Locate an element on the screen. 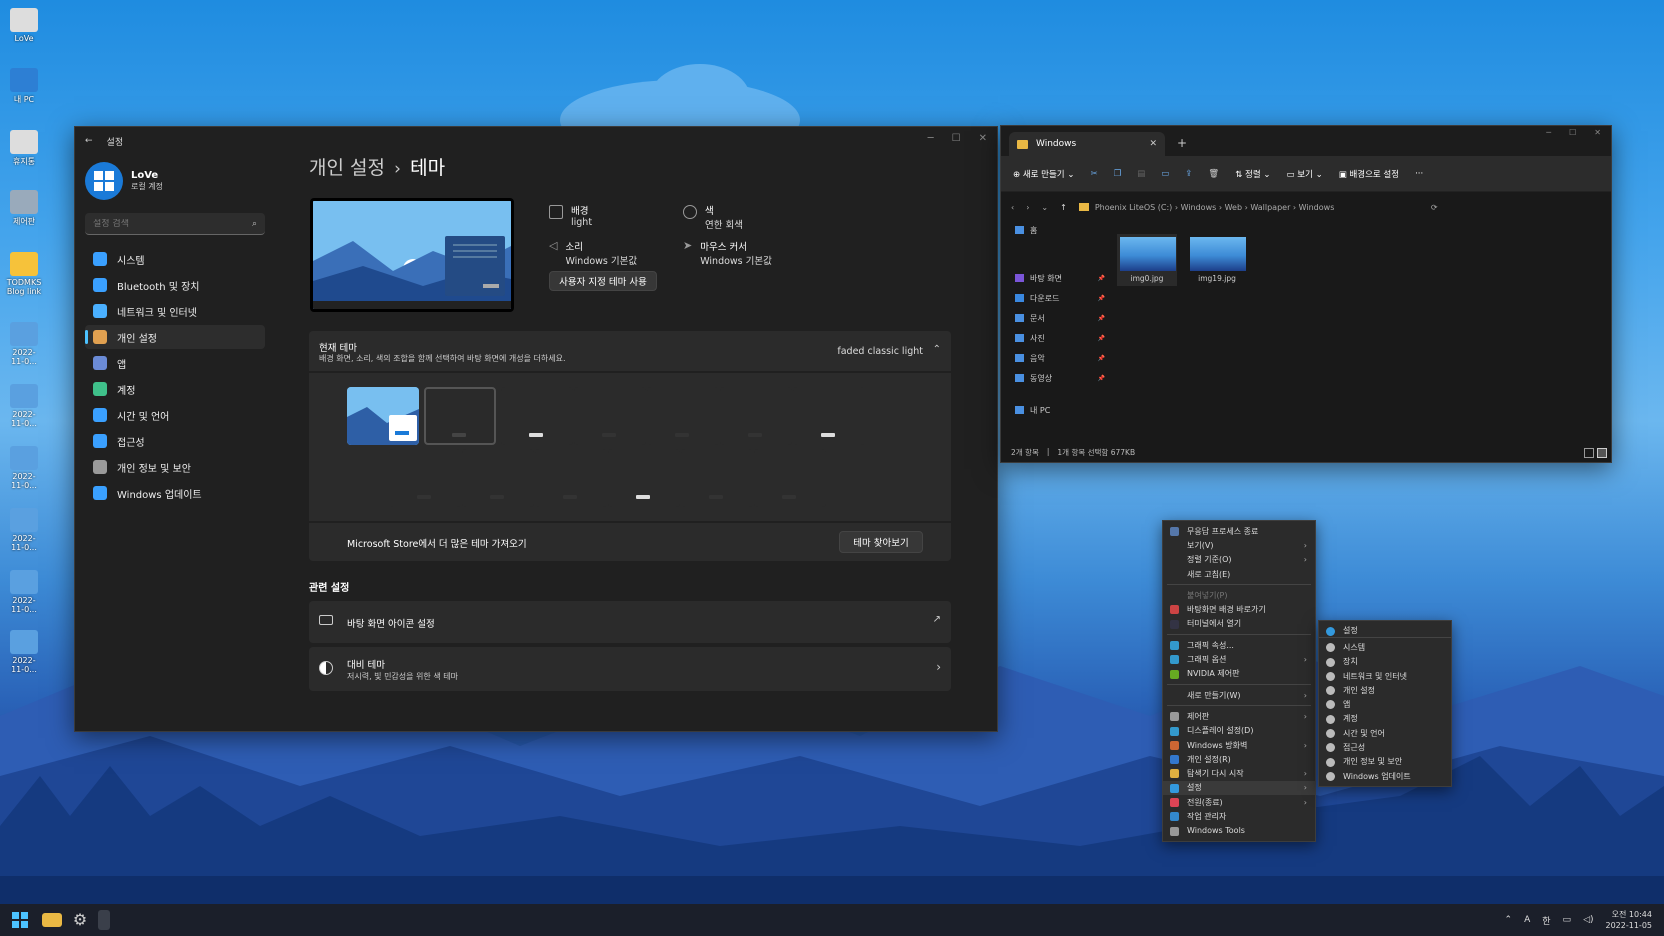 The image size is (1664, 936). explorer-sidebar-item: 문서 📌 is located at coordinates (1060, 318).